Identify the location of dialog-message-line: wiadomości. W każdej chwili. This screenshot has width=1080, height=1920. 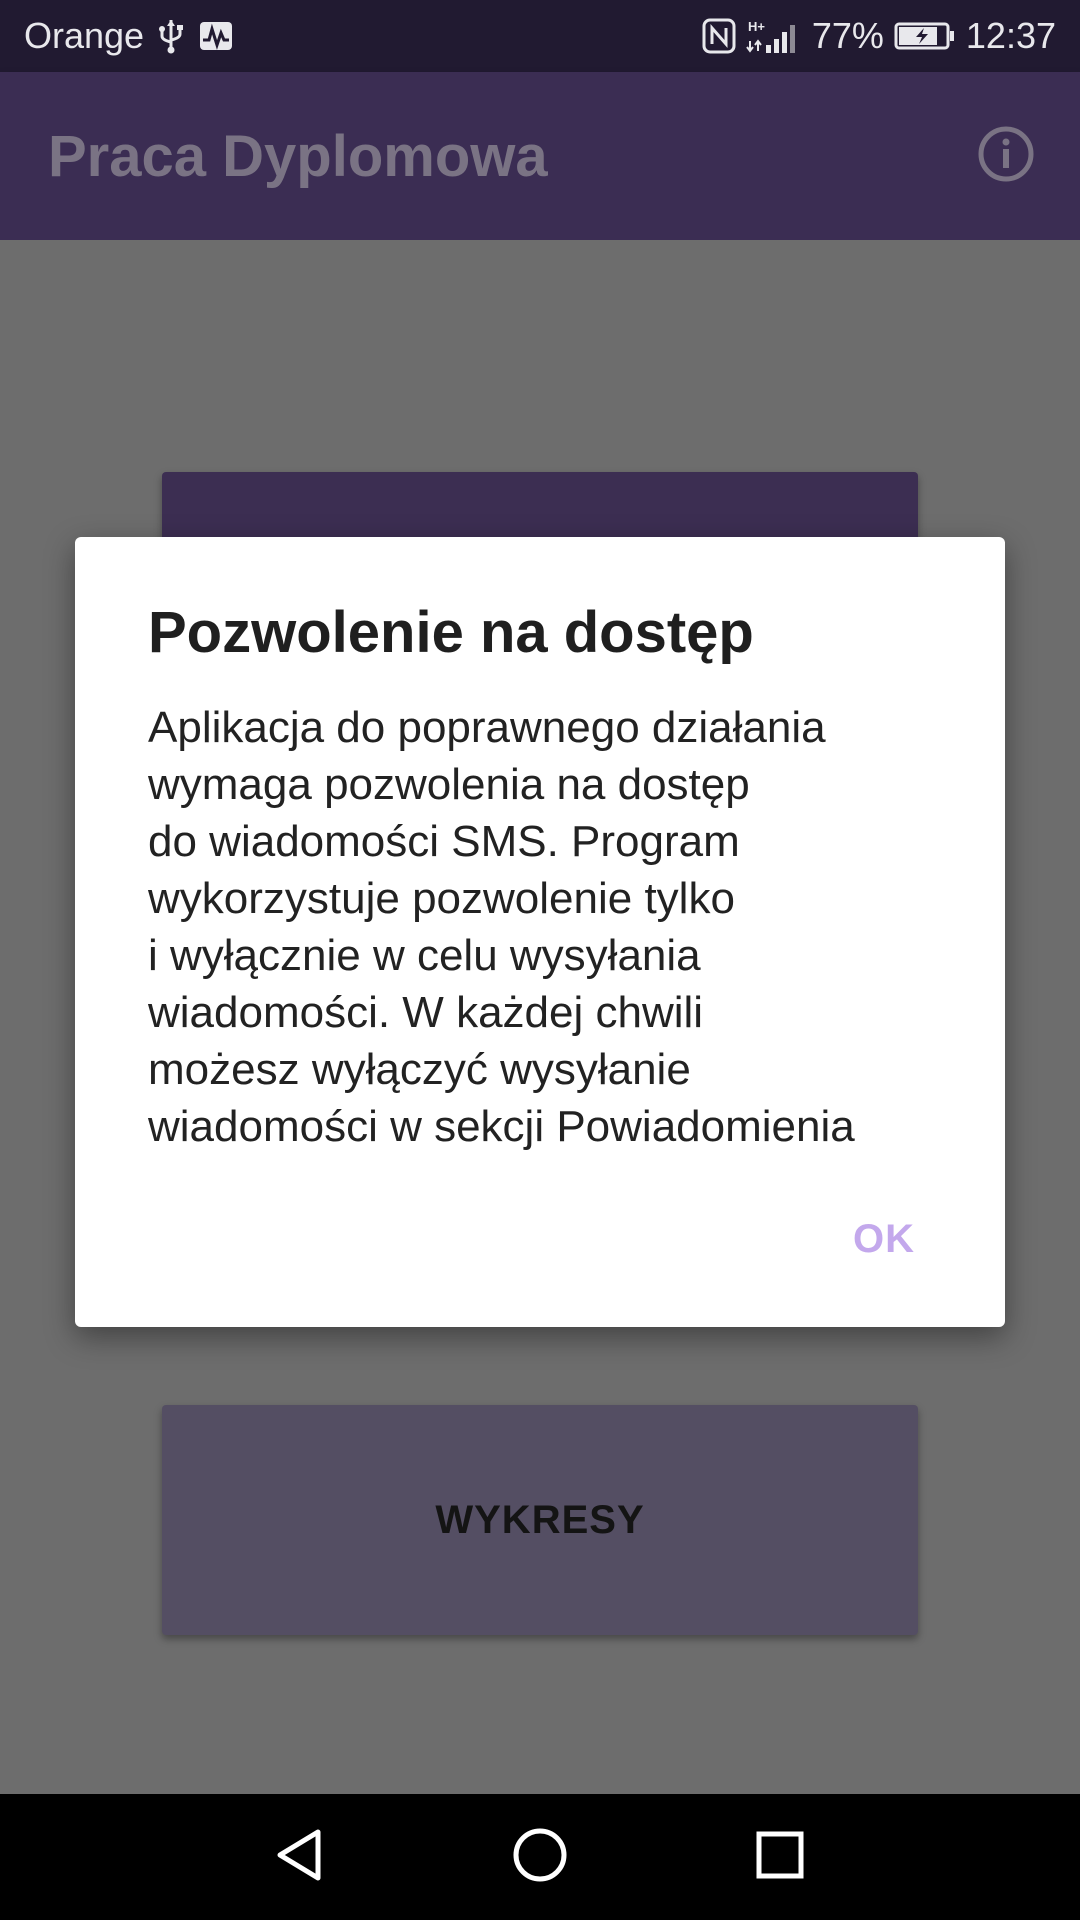
(426, 1012).